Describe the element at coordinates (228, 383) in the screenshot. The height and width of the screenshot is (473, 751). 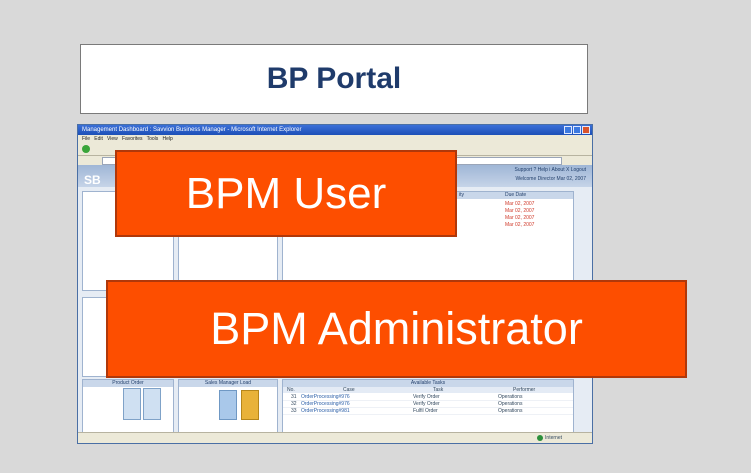
I see `sales-manager-load-header: Sales Manager Load` at that location.